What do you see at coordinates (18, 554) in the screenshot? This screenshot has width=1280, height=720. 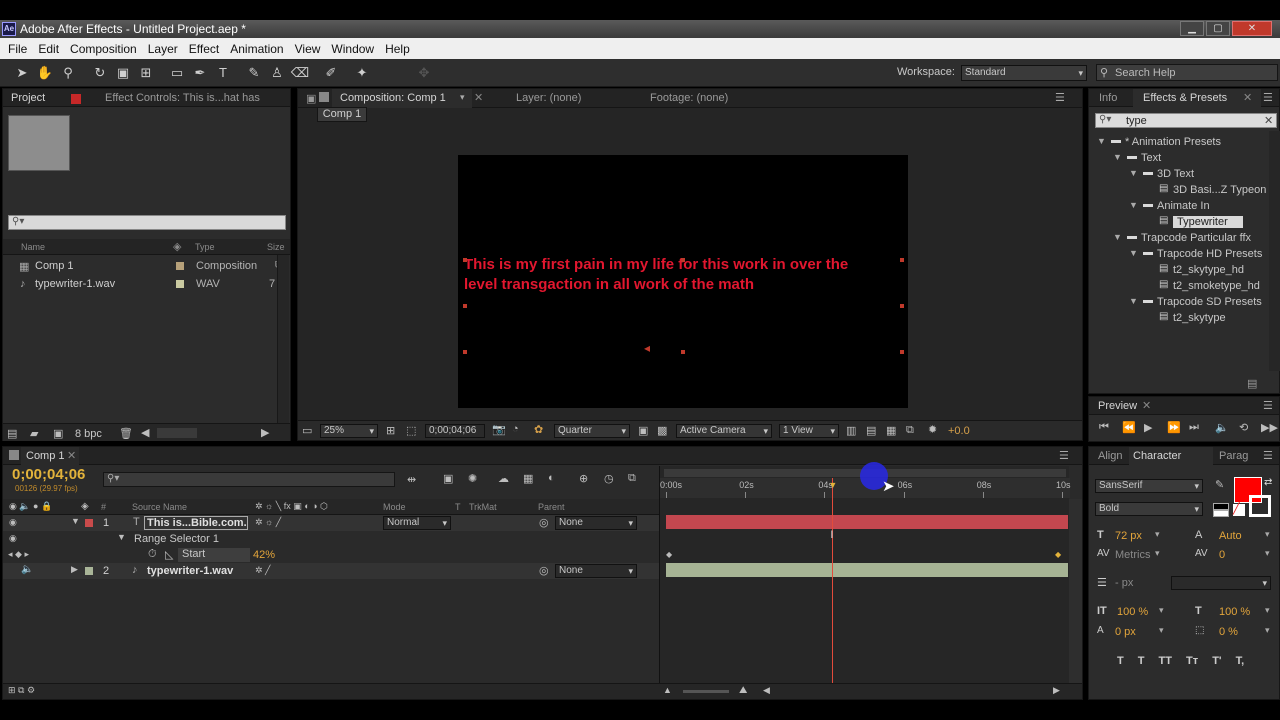 I see `keyframe-nav-icon: ◂ ◆ ▸` at bounding box center [18, 554].